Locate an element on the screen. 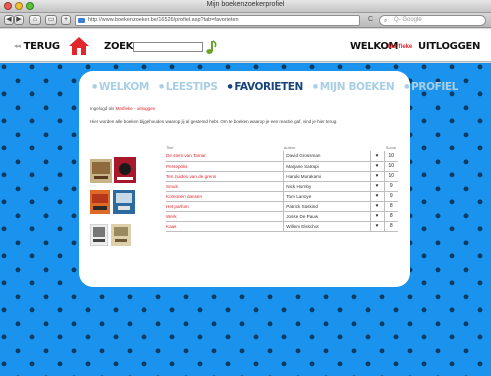 The image size is (491, 376). home-icon: ⌂ is located at coordinates (35, 20).